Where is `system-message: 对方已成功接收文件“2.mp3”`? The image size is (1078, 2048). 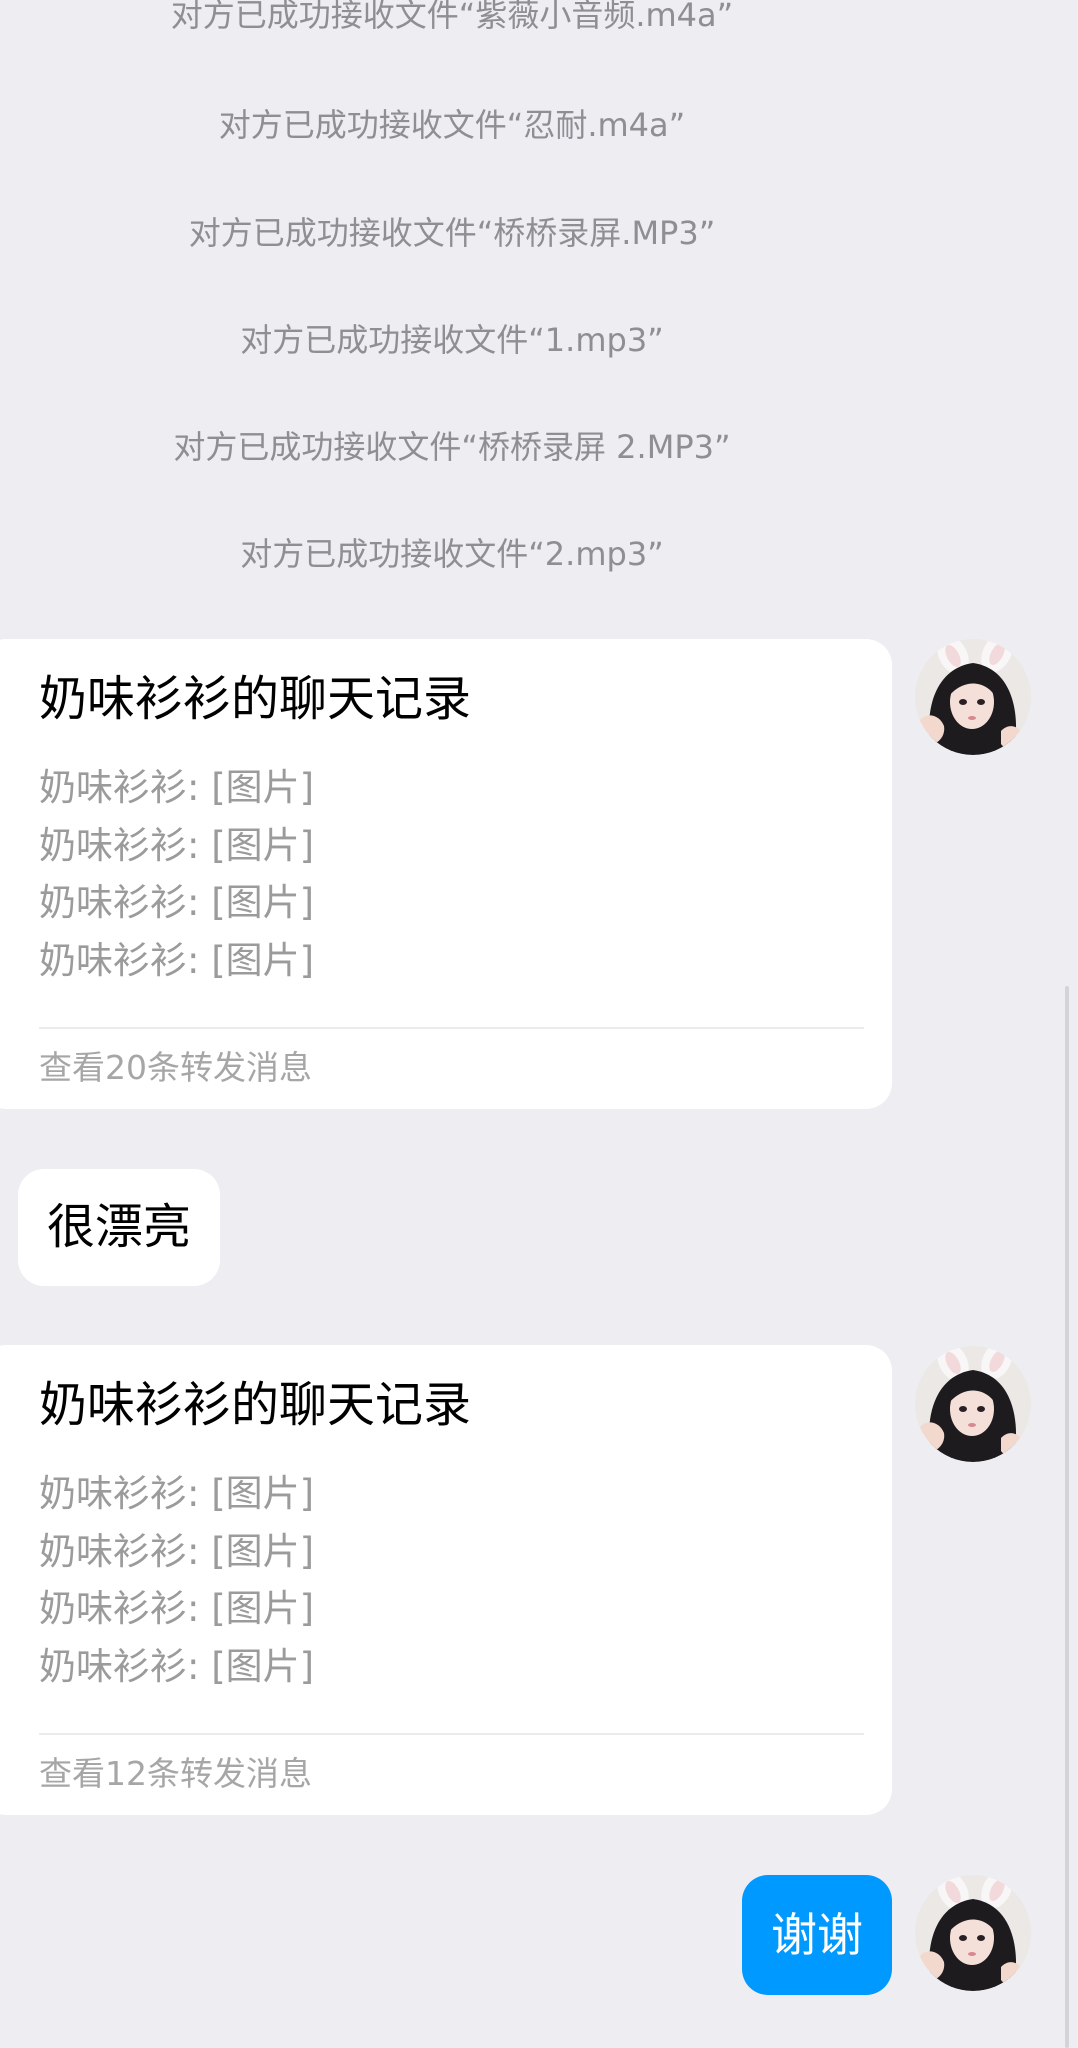 system-message: 对方已成功接收文件“2.mp3” is located at coordinates (452, 554).